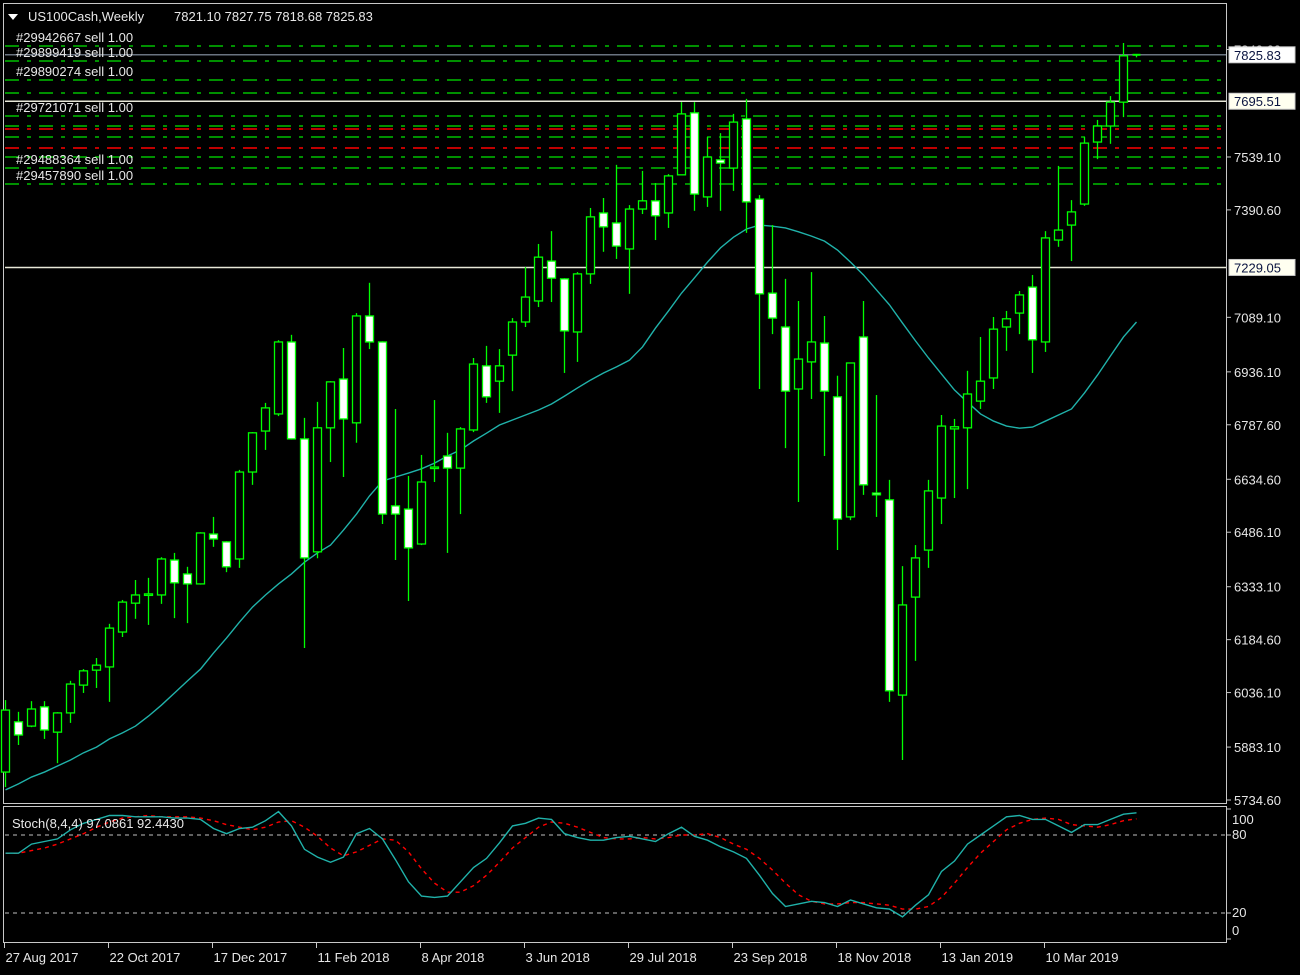 The height and width of the screenshot is (975, 1300). What do you see at coordinates (13, 17) in the screenshot?
I see `triangle-down-icon` at bounding box center [13, 17].